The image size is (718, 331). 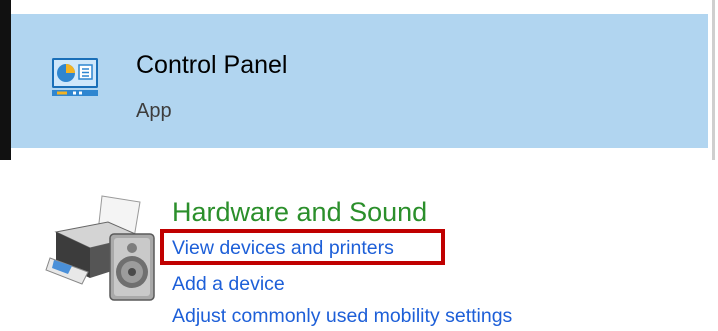 What do you see at coordinates (154, 111) in the screenshot?
I see `search-result-subtitle: App` at bounding box center [154, 111].